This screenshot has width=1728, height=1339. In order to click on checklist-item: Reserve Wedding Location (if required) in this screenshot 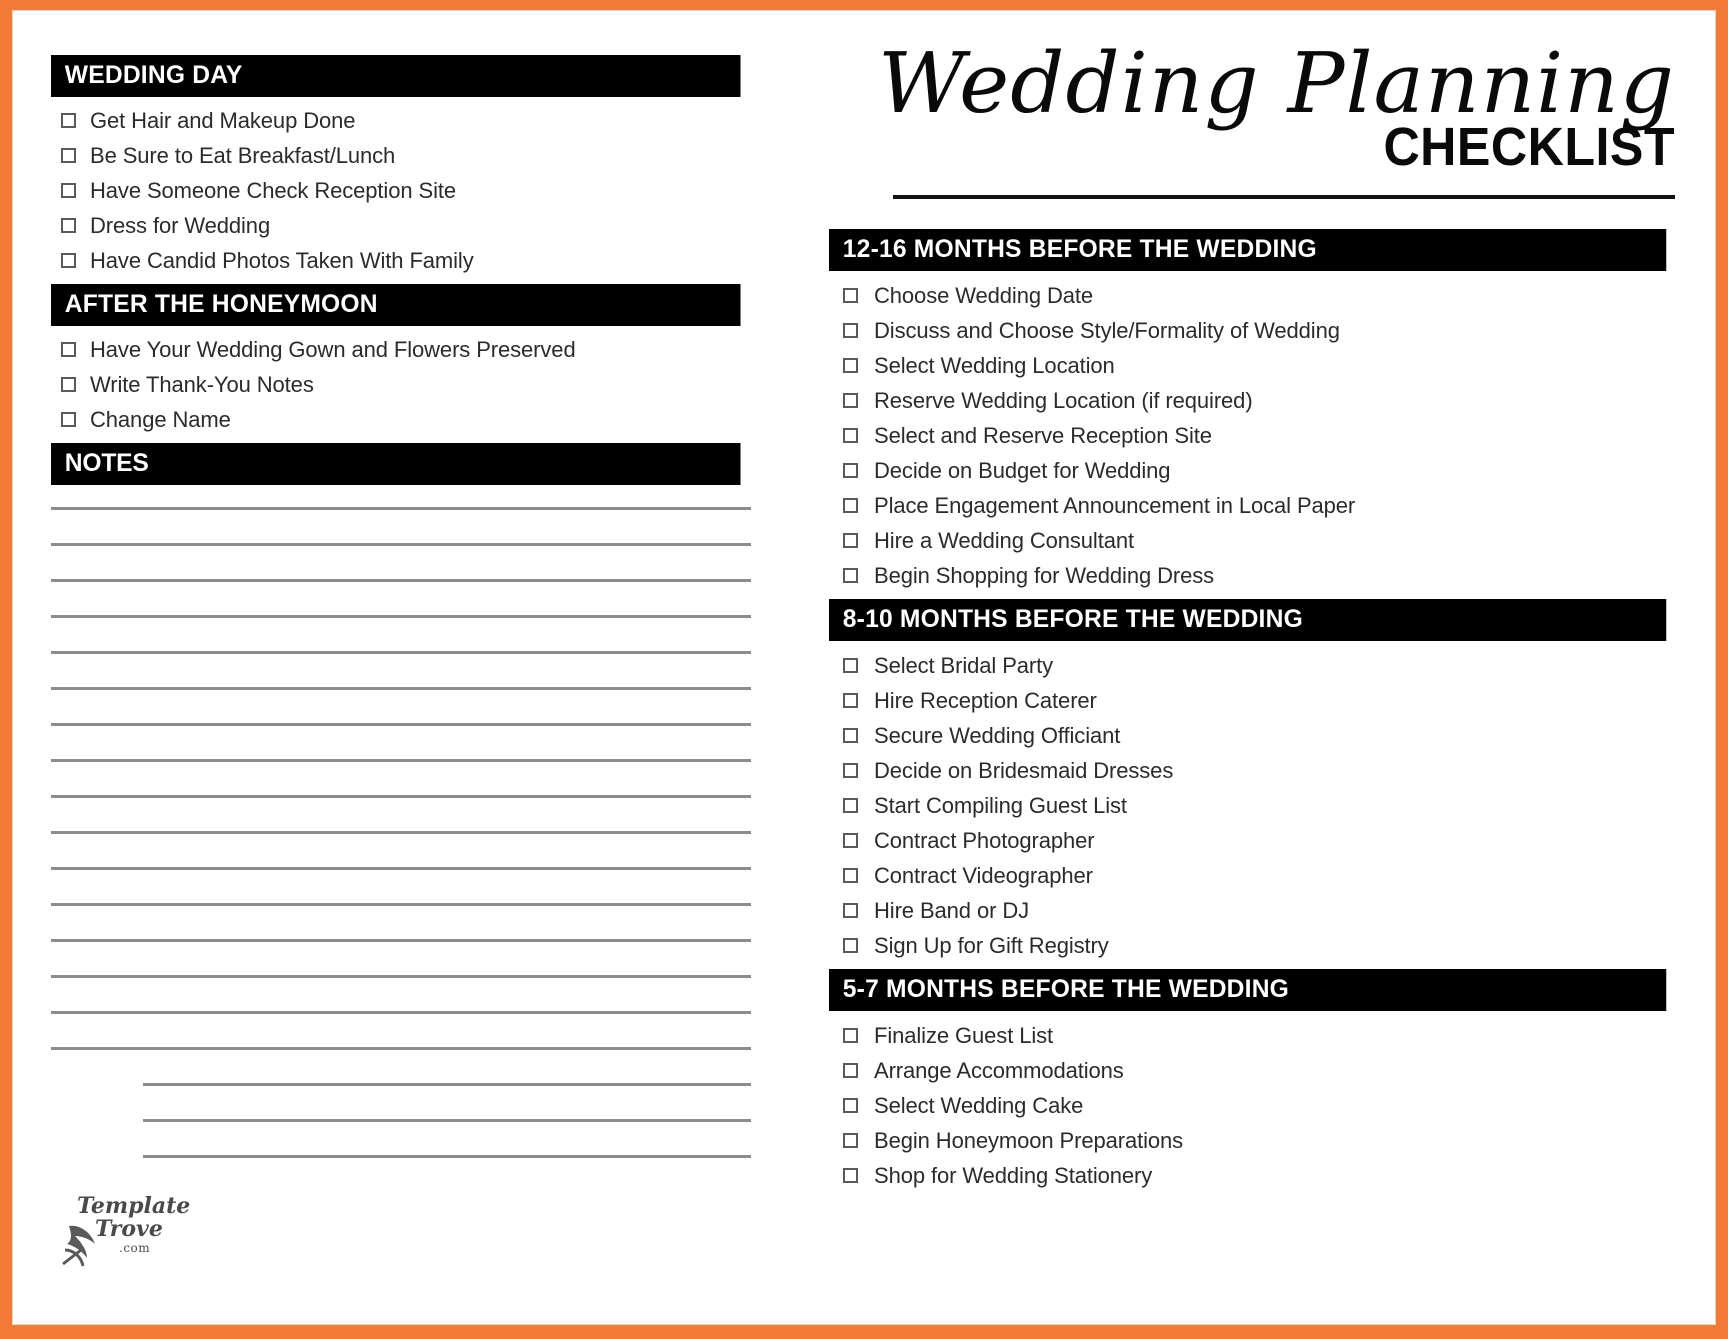, I will do `click(1254, 400)`.